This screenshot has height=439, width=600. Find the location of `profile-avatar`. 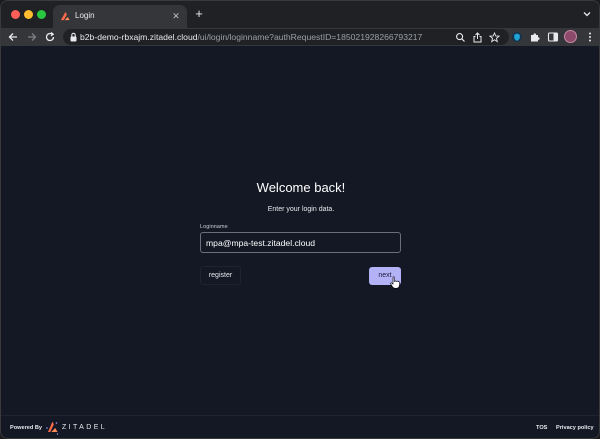

profile-avatar is located at coordinates (570, 36).